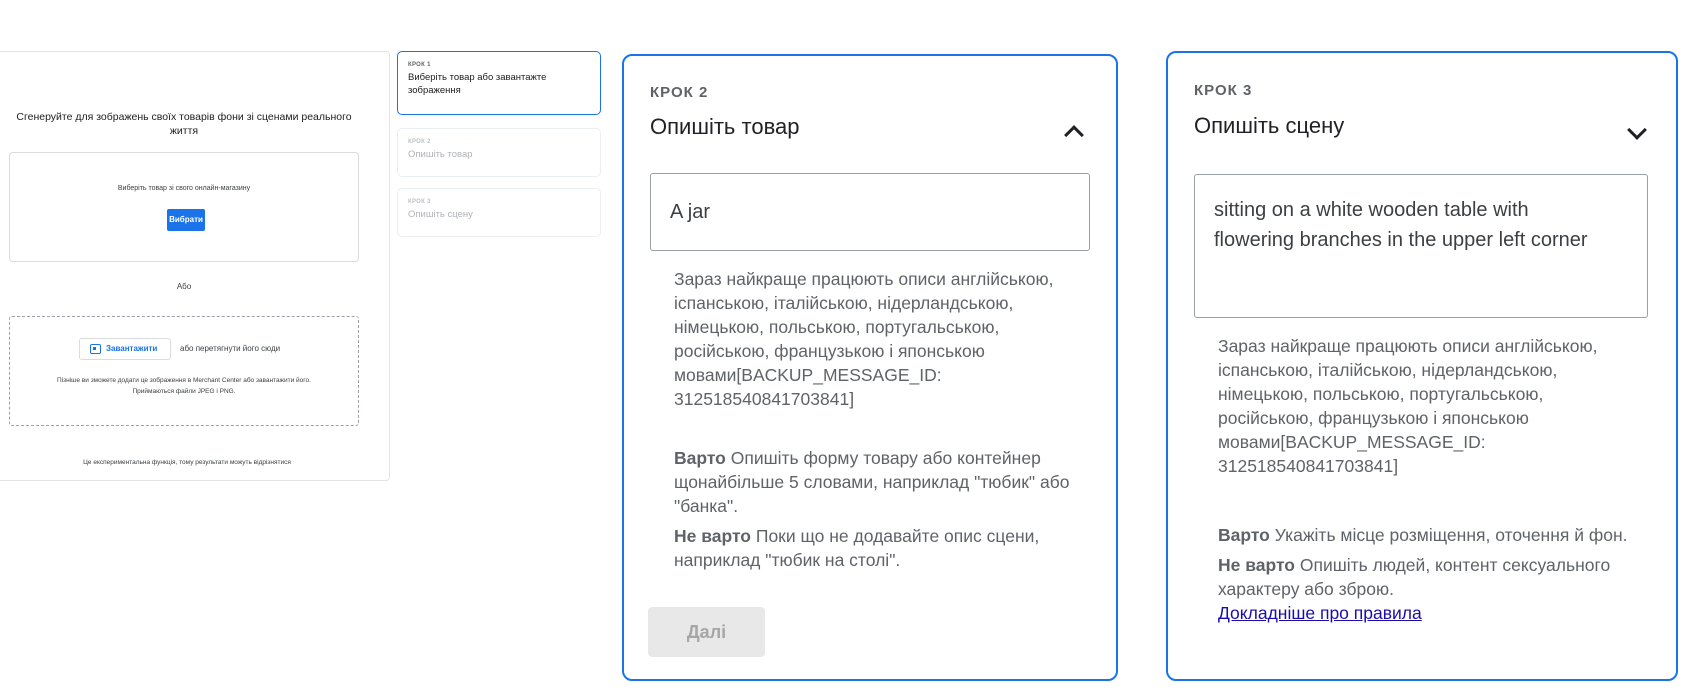 The height and width of the screenshot is (692, 1686). I want to click on step-nav-3: КРОК 3 Опишіть сцену, so click(499, 212).